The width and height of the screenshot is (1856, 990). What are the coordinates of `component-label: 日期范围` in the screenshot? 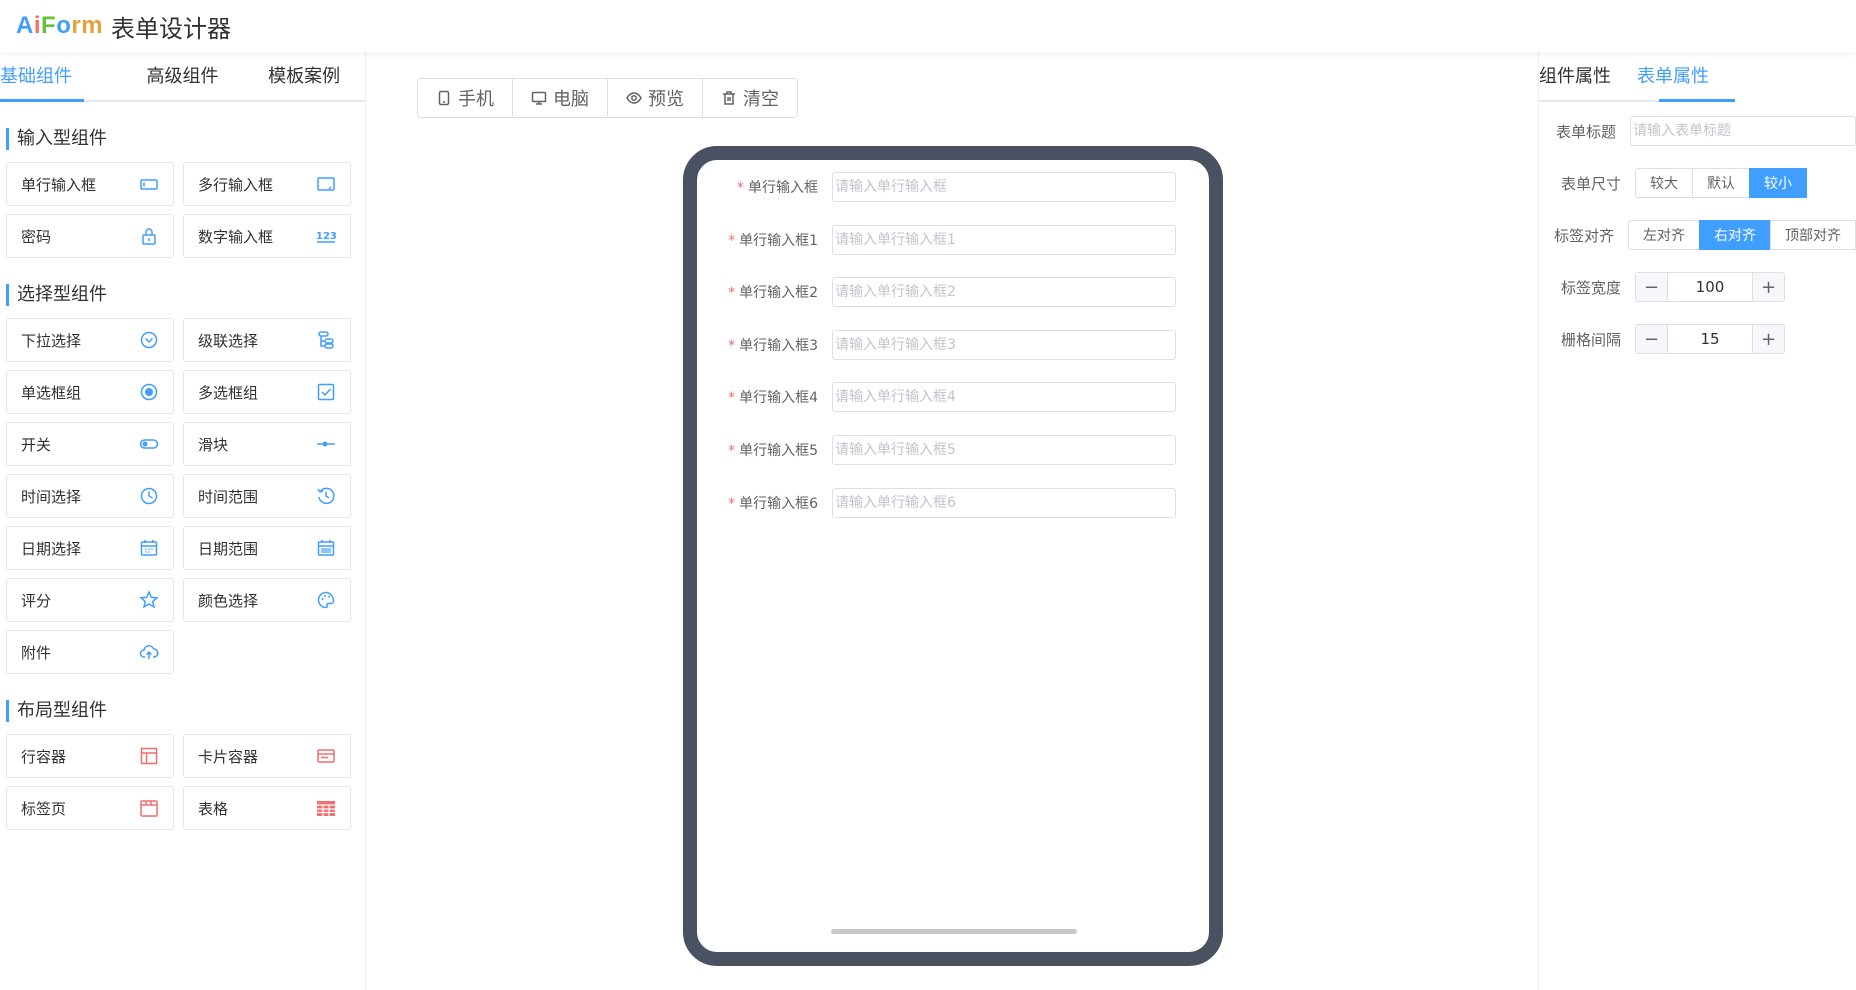 It's located at (228, 548).